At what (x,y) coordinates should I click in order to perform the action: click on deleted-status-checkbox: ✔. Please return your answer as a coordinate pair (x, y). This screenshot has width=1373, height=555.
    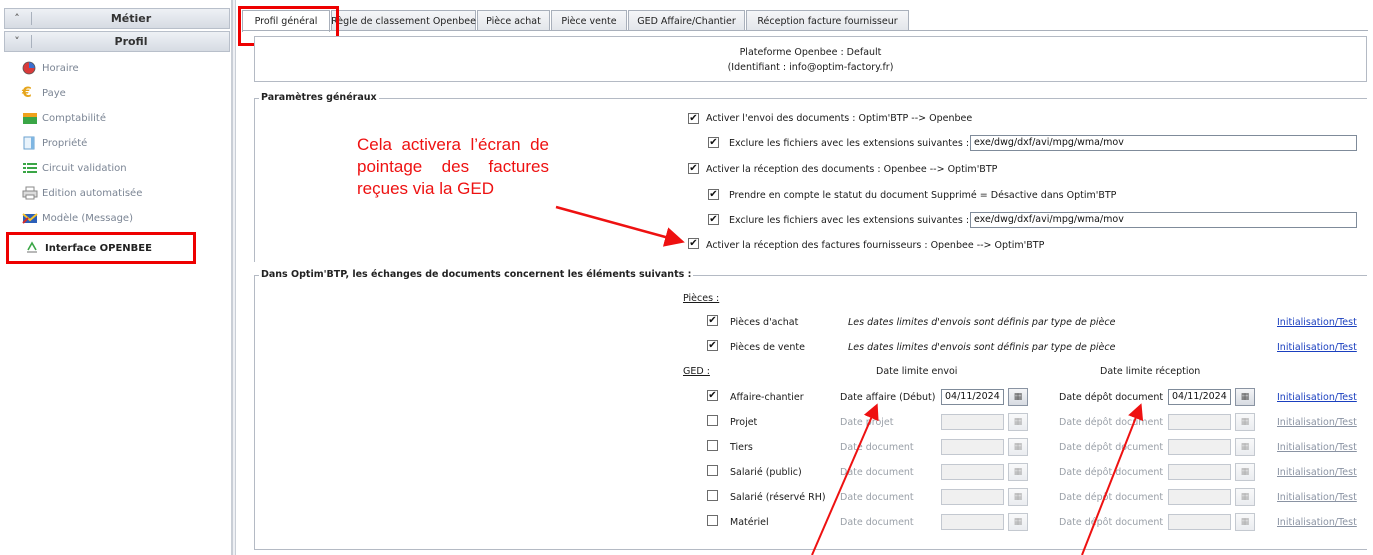
    Looking at the image, I should click on (713, 194).